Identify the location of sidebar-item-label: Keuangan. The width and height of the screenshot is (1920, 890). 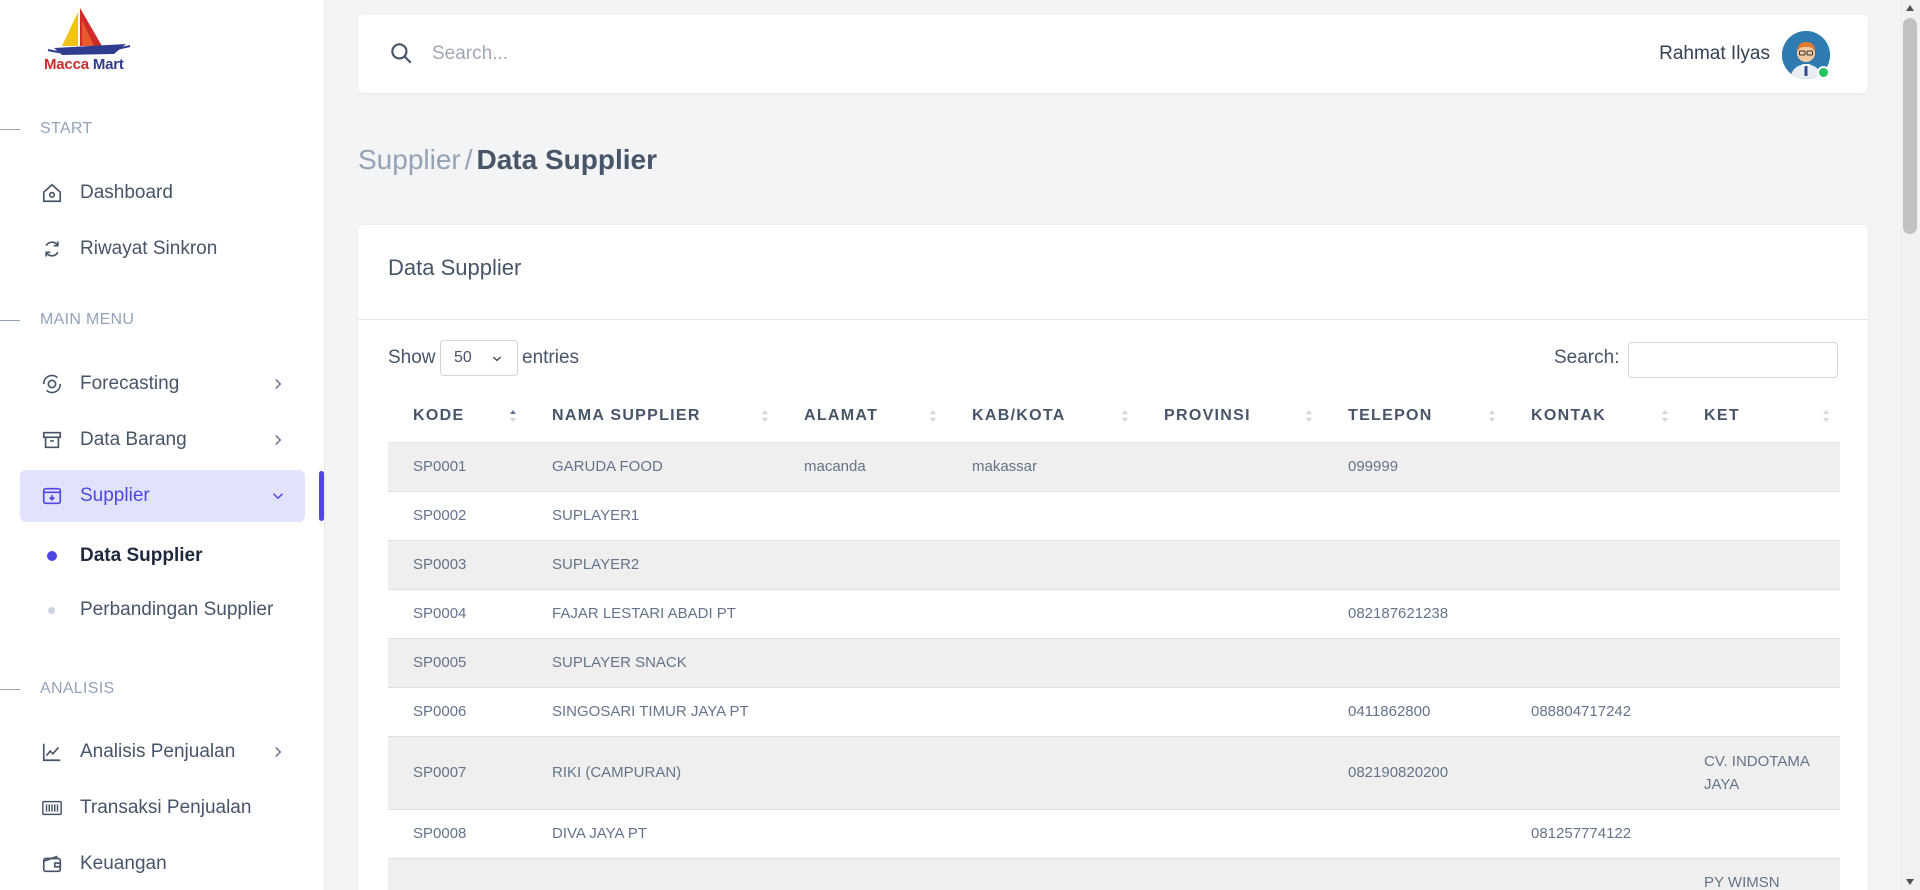
(123, 863).